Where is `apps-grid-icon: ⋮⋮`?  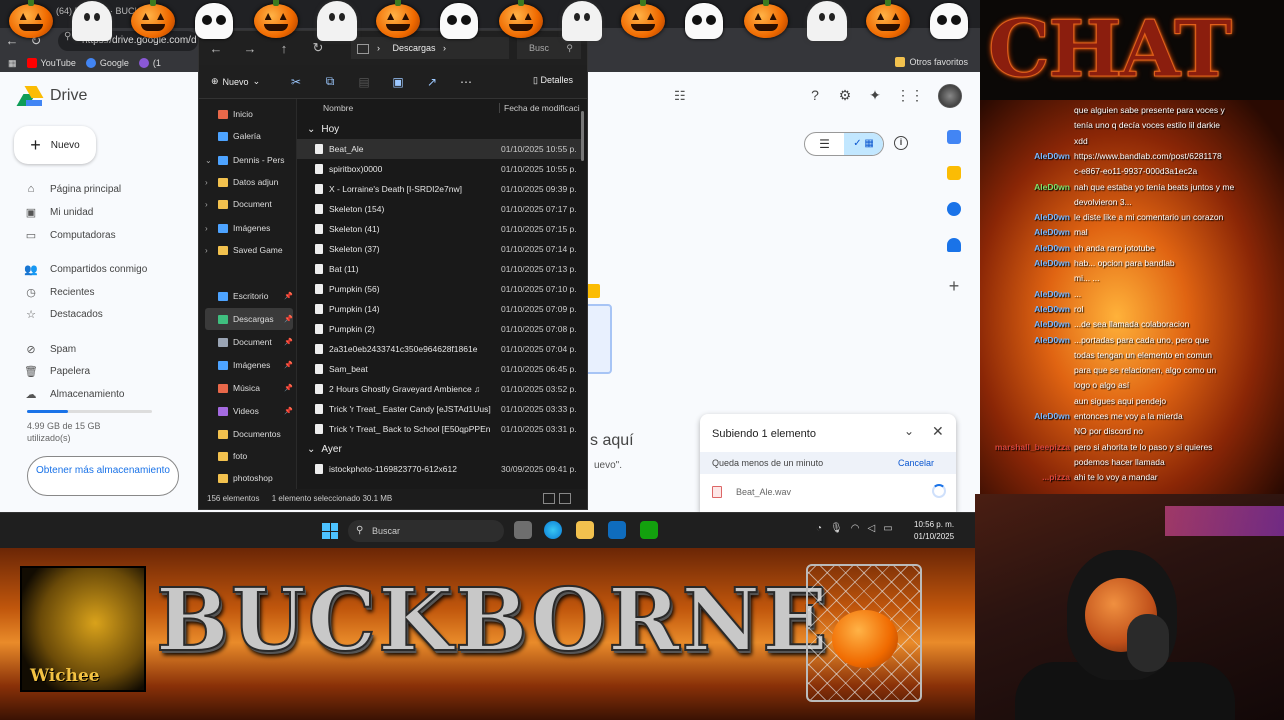
apps-grid-icon: ⋮⋮ is located at coordinates (910, 95).